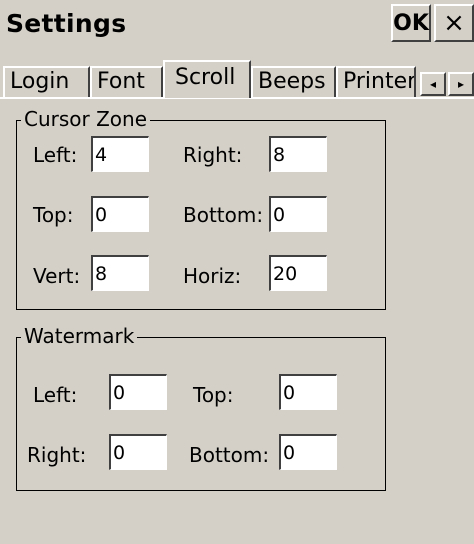 Image resolution: width=474 pixels, height=544 pixels. I want to click on watermark-right-field, so click(138, 452).